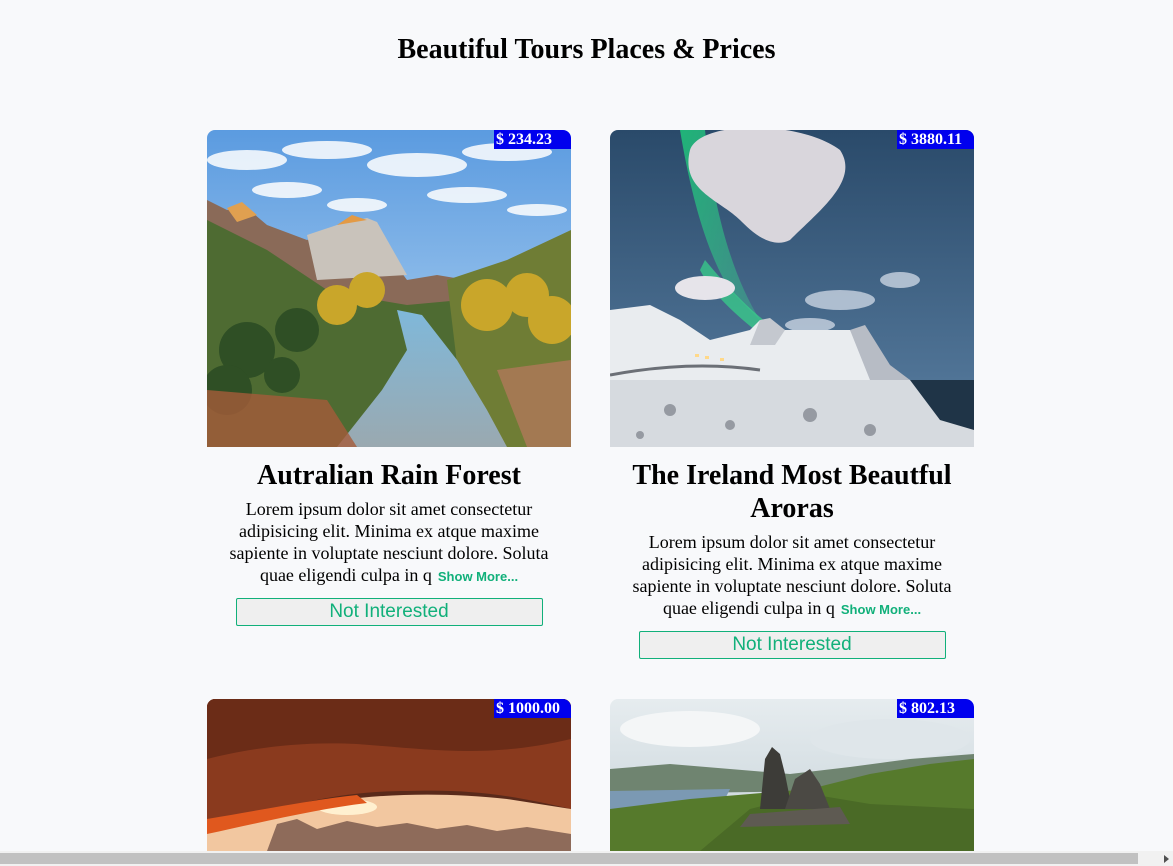 Image resolution: width=1173 pixels, height=866 pixels. Describe the element at coordinates (389, 475) in the screenshot. I see `tour-title: Autralian Rain Forest` at that location.